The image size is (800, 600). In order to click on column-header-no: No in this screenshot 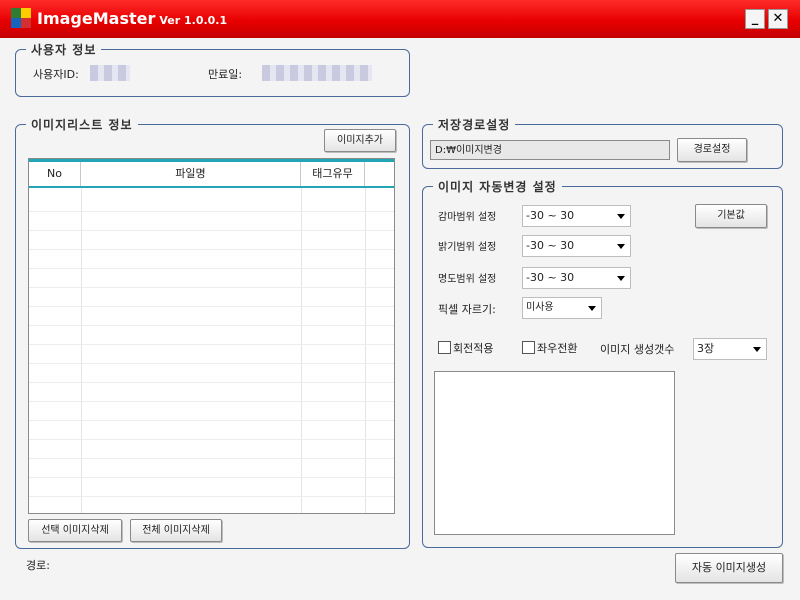, I will do `click(55, 174)`.